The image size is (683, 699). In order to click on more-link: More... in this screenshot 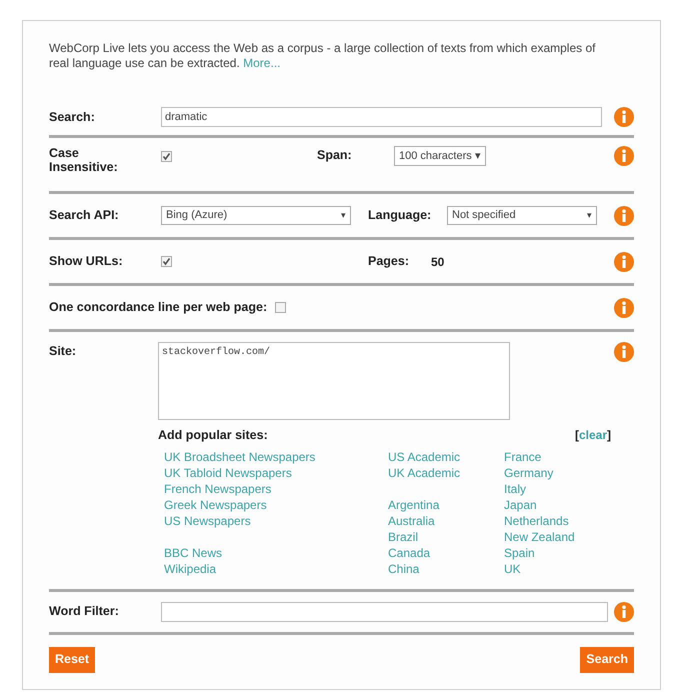, I will do `click(261, 63)`.